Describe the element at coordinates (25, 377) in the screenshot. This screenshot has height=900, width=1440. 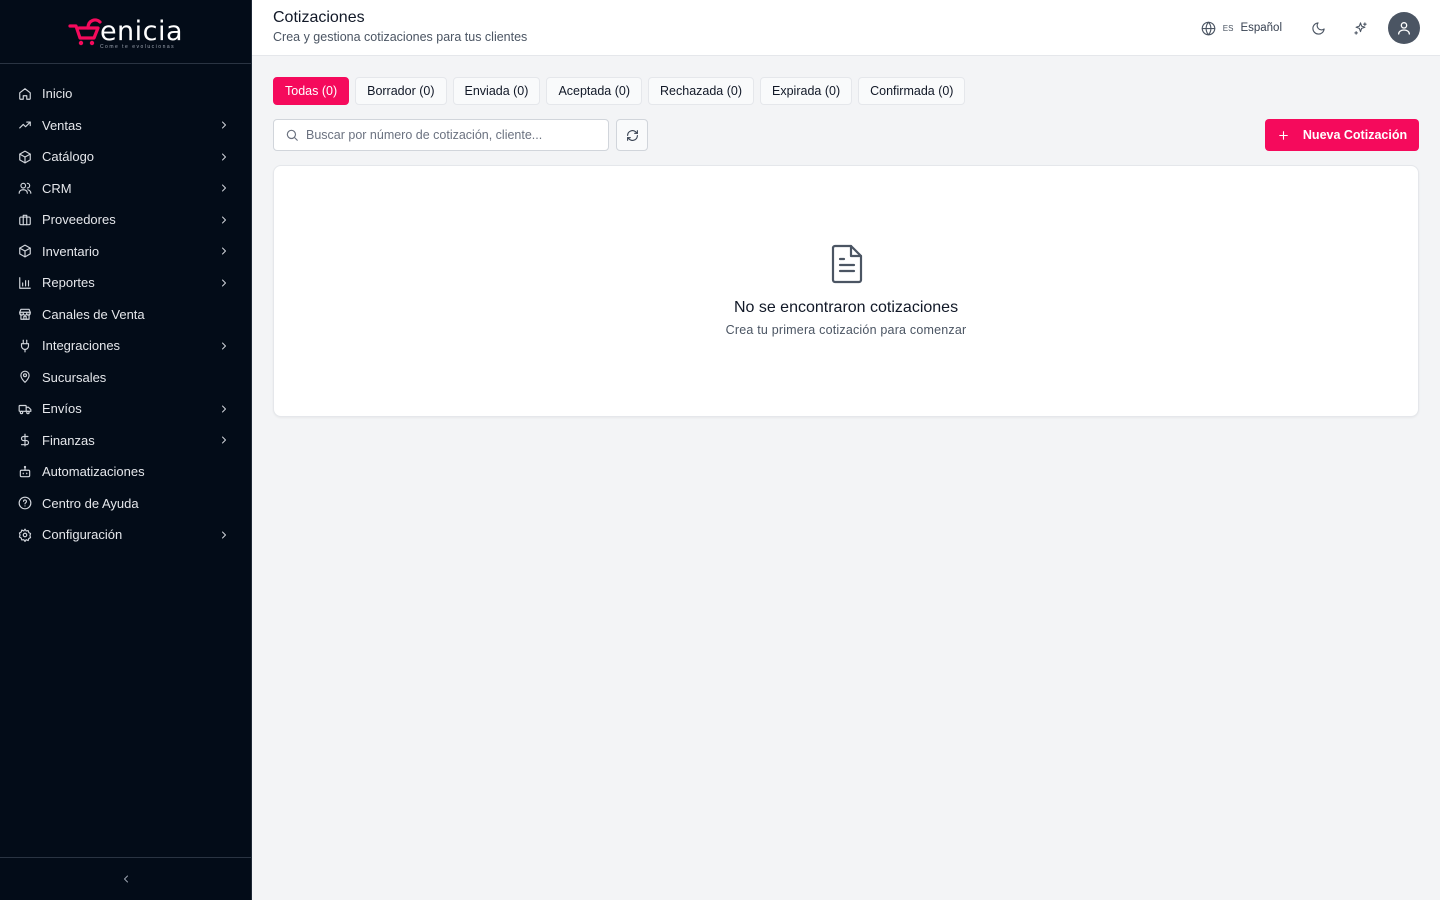
I see `map-pin-icon` at that location.